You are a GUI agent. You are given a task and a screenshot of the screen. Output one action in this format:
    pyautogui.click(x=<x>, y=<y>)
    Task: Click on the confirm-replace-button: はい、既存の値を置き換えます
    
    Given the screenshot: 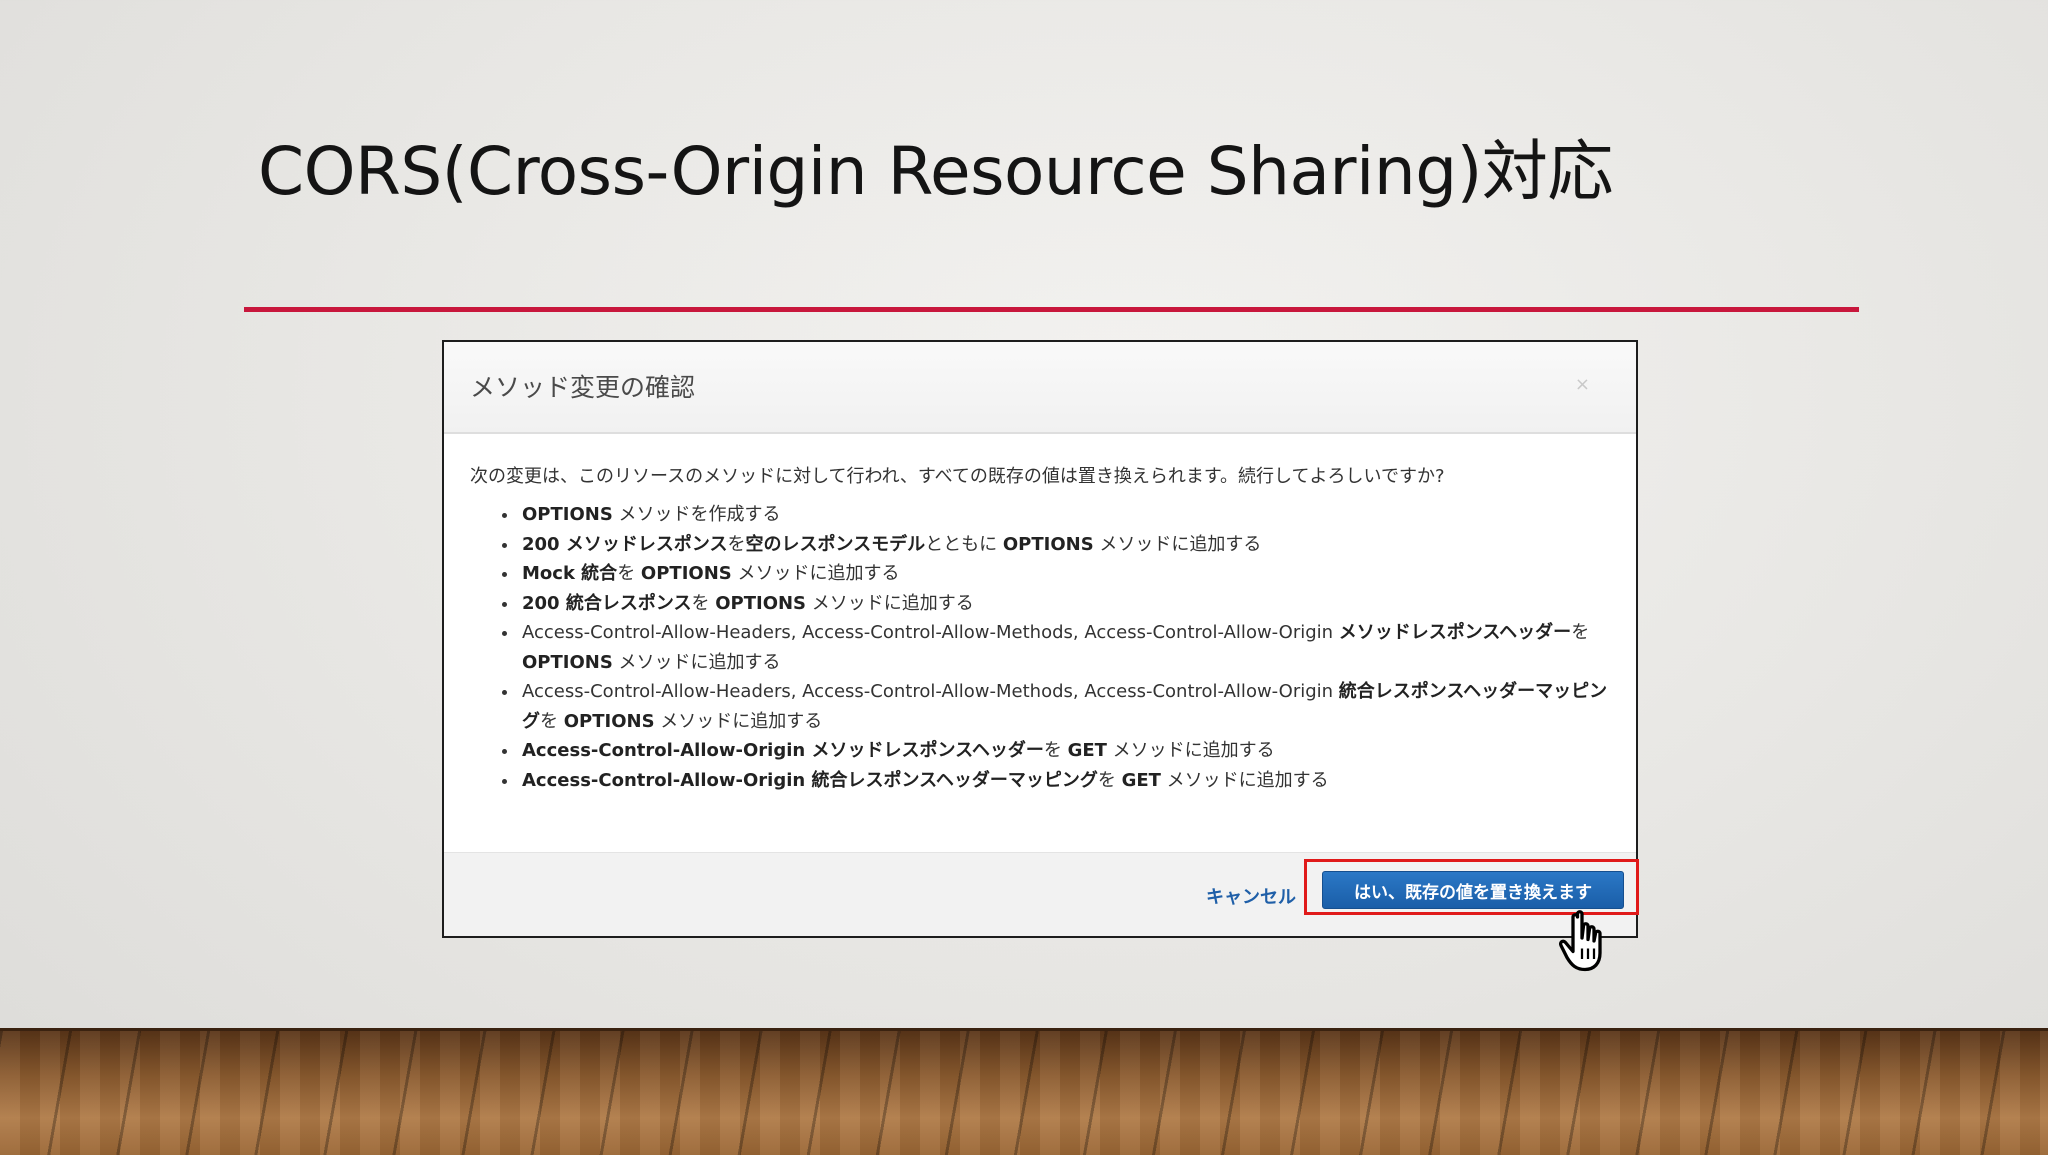 What is the action you would take?
    pyautogui.click(x=1473, y=890)
    